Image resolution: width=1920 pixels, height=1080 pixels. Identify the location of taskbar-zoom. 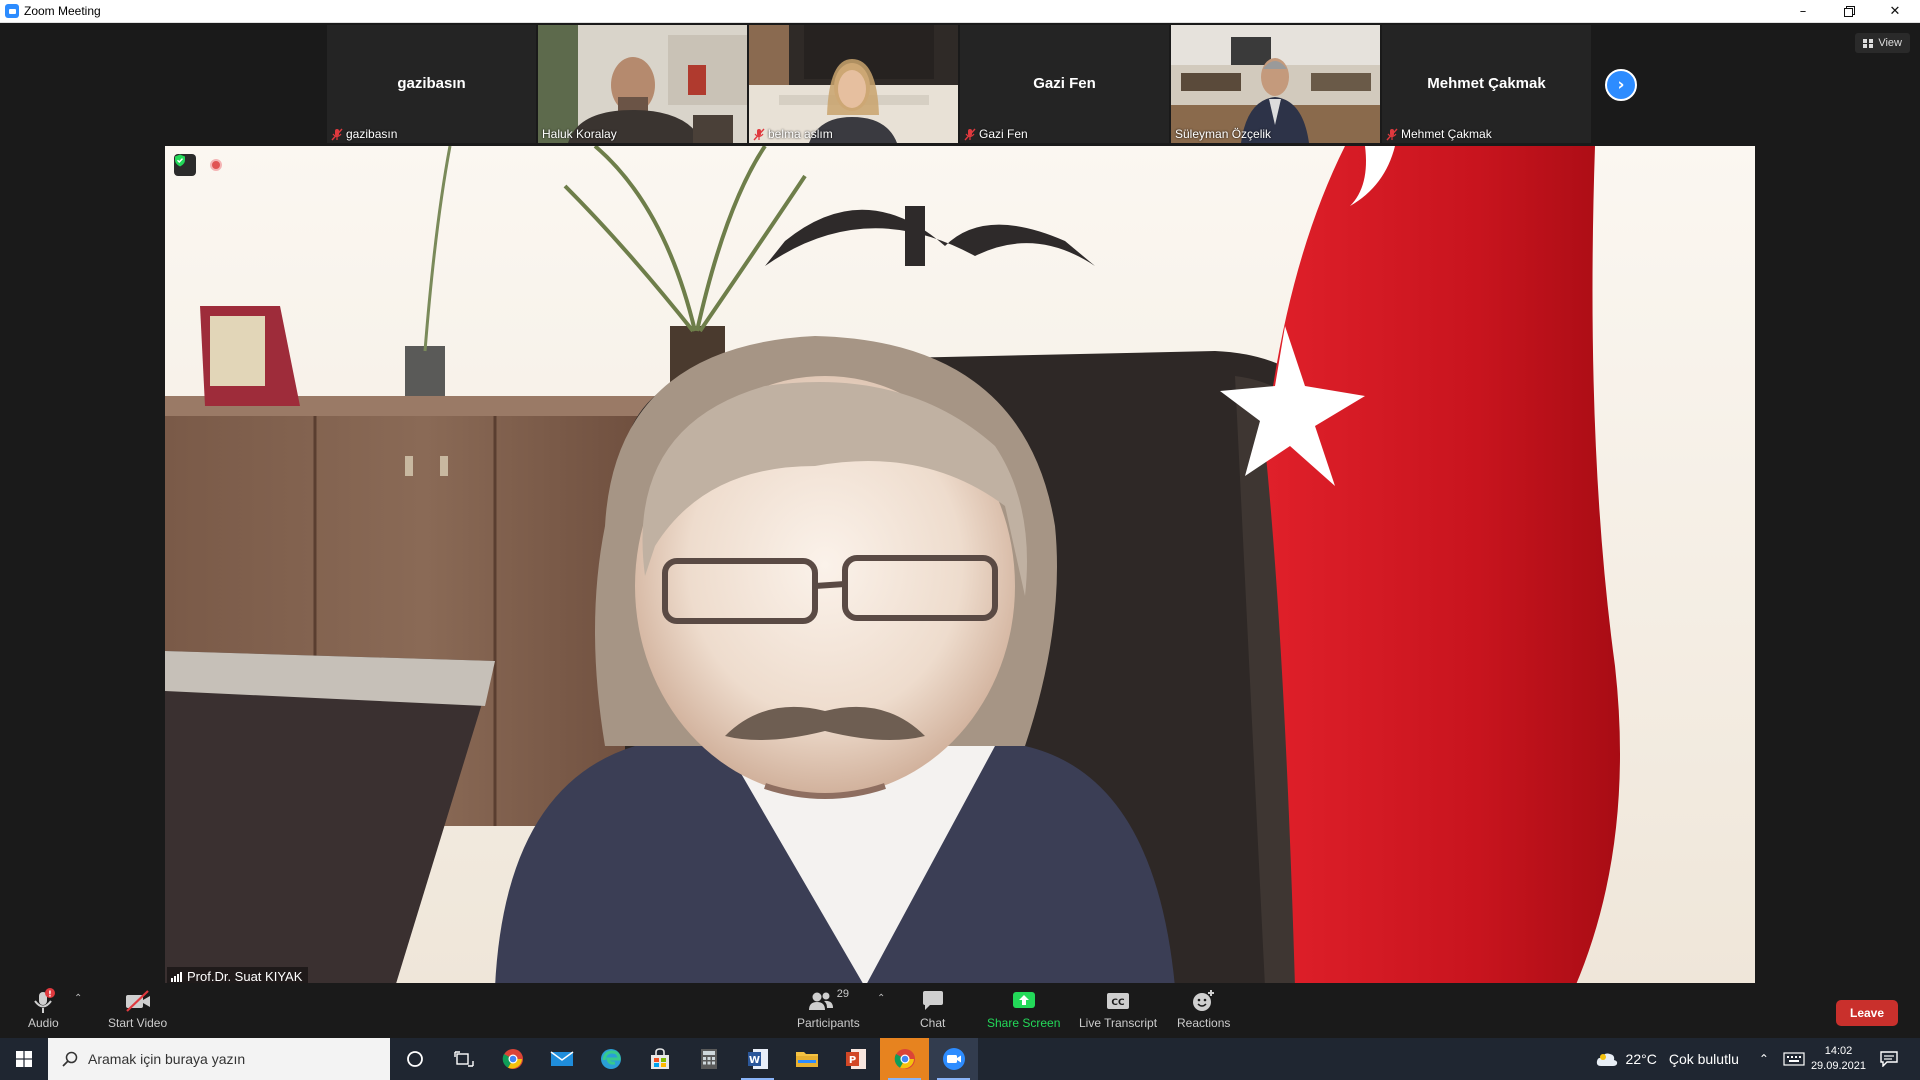
(953, 1059).